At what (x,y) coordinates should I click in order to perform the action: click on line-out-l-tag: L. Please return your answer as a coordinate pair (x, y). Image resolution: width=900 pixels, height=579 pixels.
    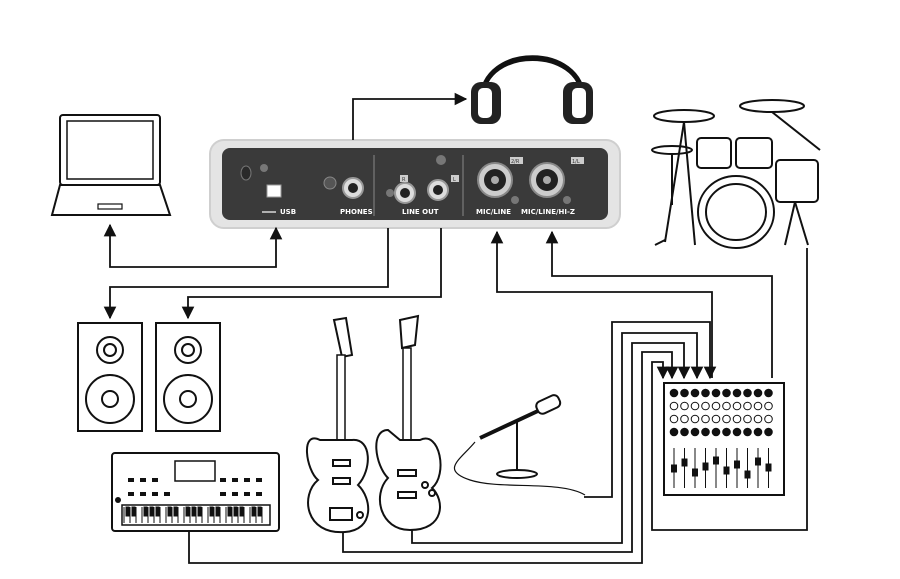
    Looking at the image, I should click on (454, 180).